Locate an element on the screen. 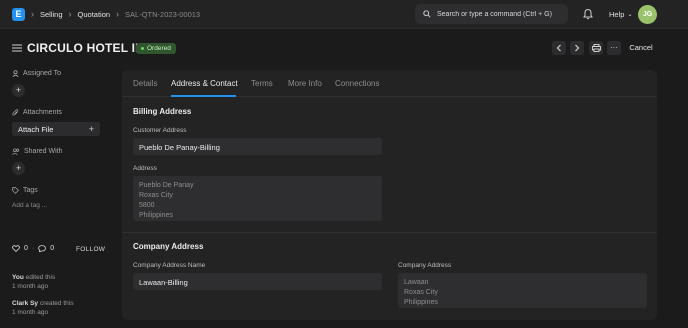 The height and width of the screenshot is (328, 688). breadcrumb-document: SAL-QTN-2023-00013 is located at coordinates (163, 14).